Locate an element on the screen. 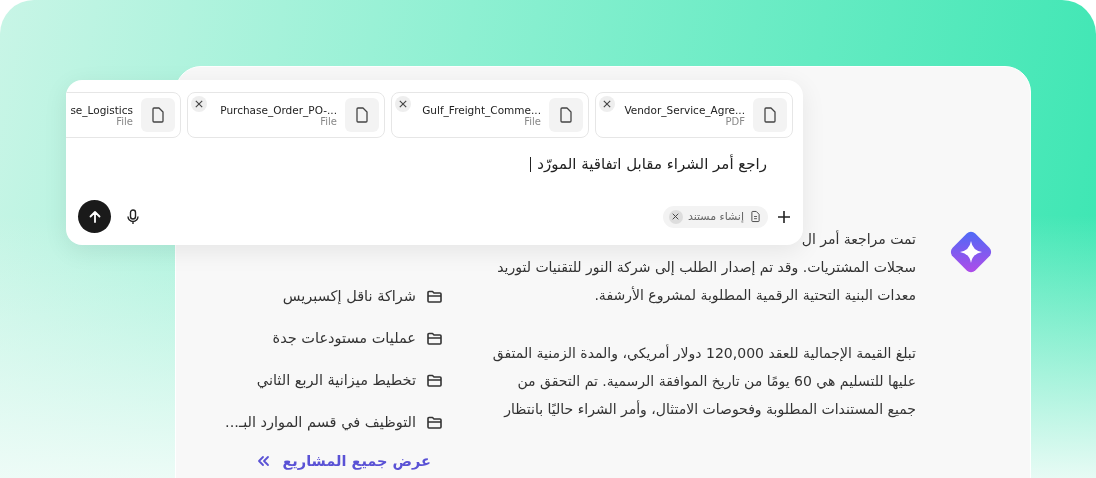 The height and width of the screenshot is (478, 1096). tool-chip: إنشاء مستند is located at coordinates (715, 216).